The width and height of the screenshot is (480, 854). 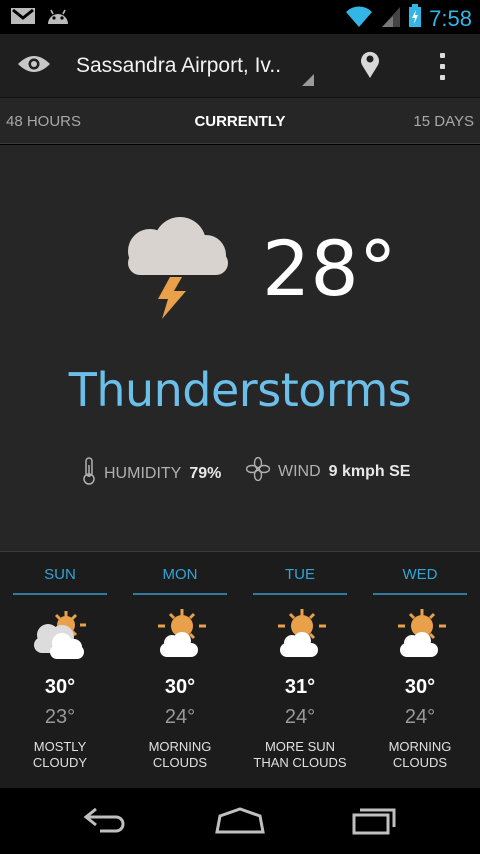 I want to click on recent-apps-button, so click(x=374, y=822).